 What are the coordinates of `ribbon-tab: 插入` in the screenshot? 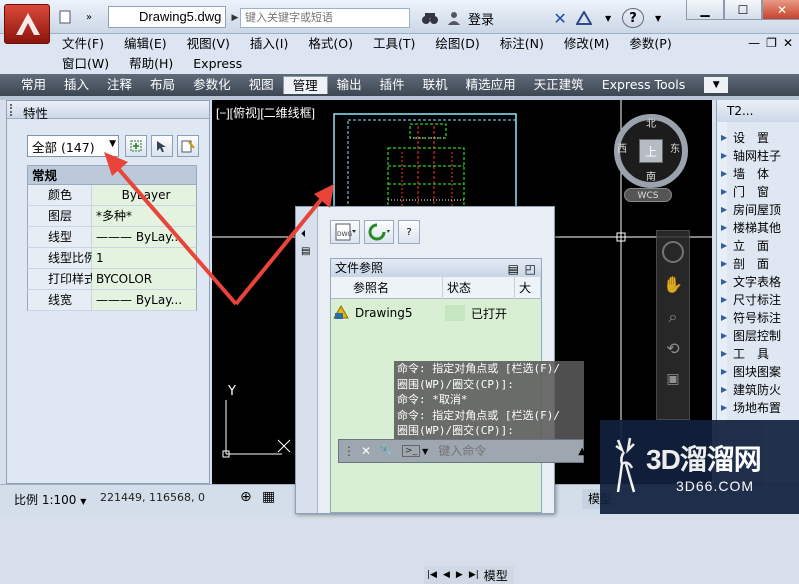 It's located at (76, 85).